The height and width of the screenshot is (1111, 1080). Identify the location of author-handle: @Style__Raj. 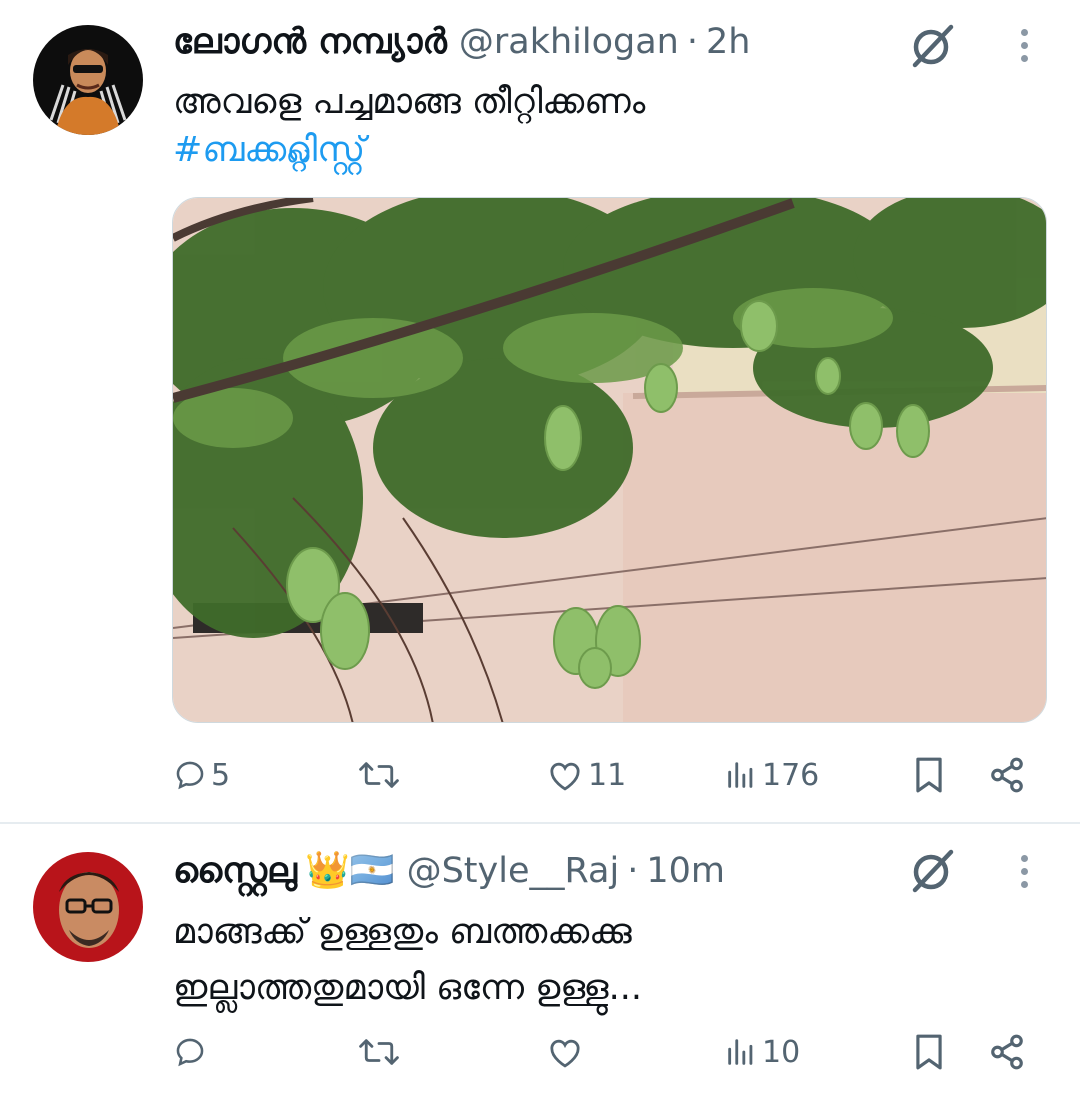
(513, 871).